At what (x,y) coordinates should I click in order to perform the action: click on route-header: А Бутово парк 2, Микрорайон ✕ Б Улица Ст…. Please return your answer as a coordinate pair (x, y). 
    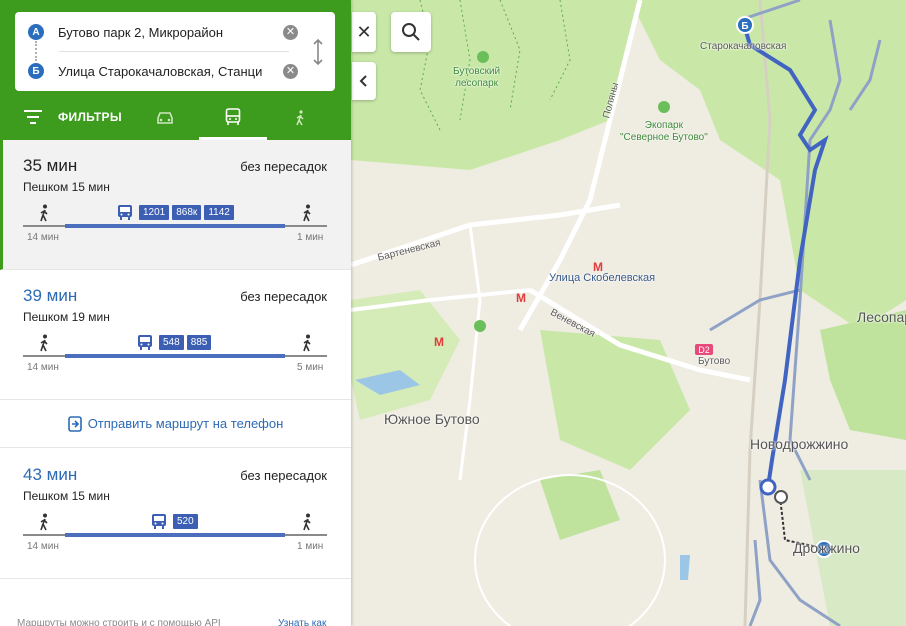
    Looking at the image, I should click on (175, 70).